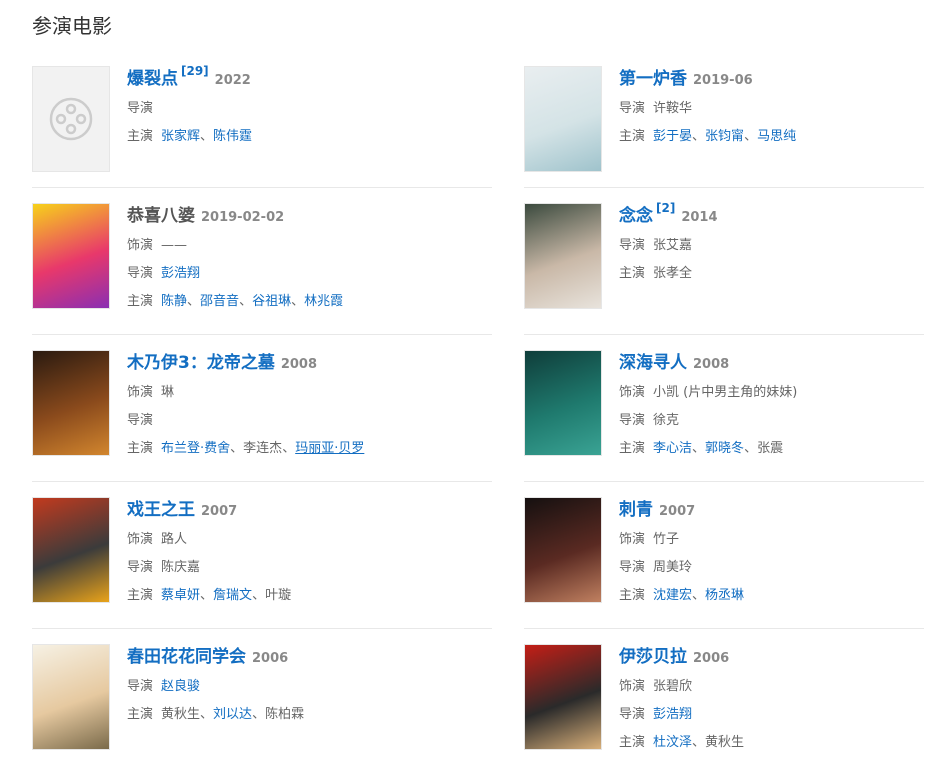 Image resolution: width=925 pixels, height=771 pixels. Describe the element at coordinates (770, 448) in the screenshot. I see `person-name: 张震` at that location.